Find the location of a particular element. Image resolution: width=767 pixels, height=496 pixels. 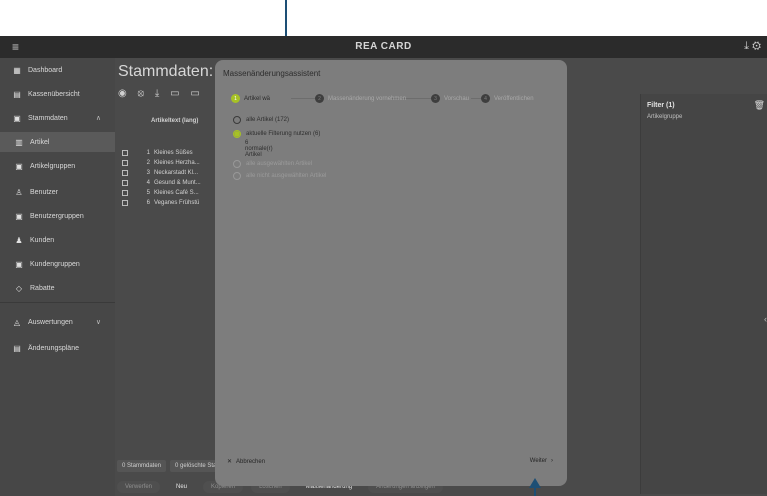

radio-button is located at coordinates (237, 120).